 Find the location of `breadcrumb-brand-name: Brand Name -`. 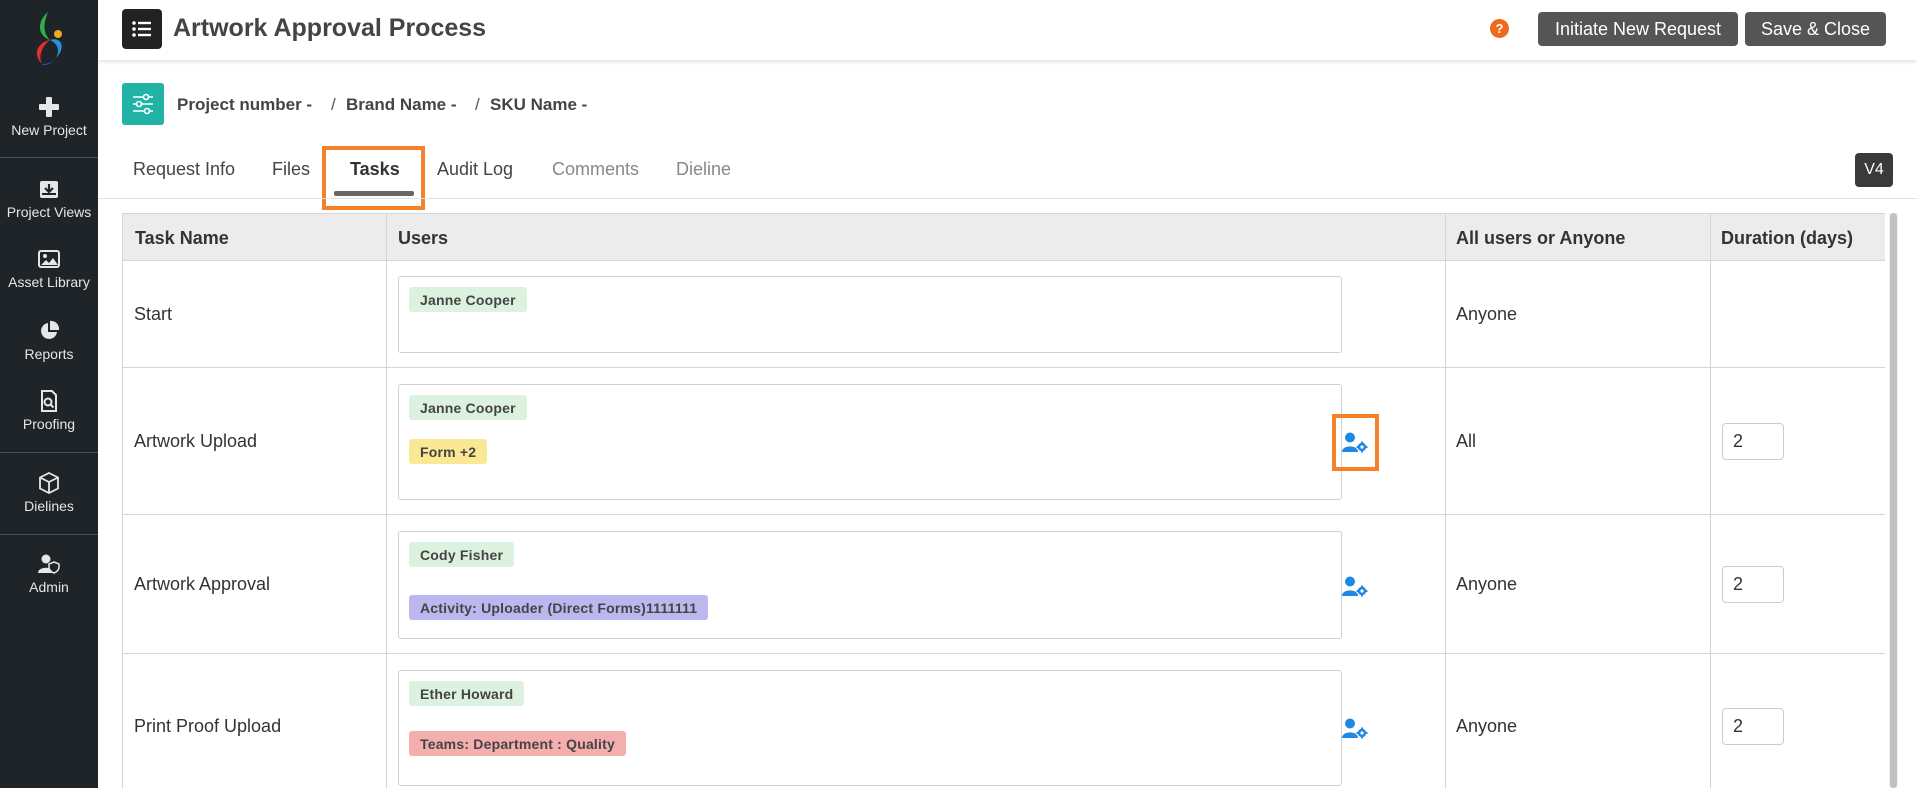

breadcrumb-brand-name: Brand Name - is located at coordinates (401, 104).